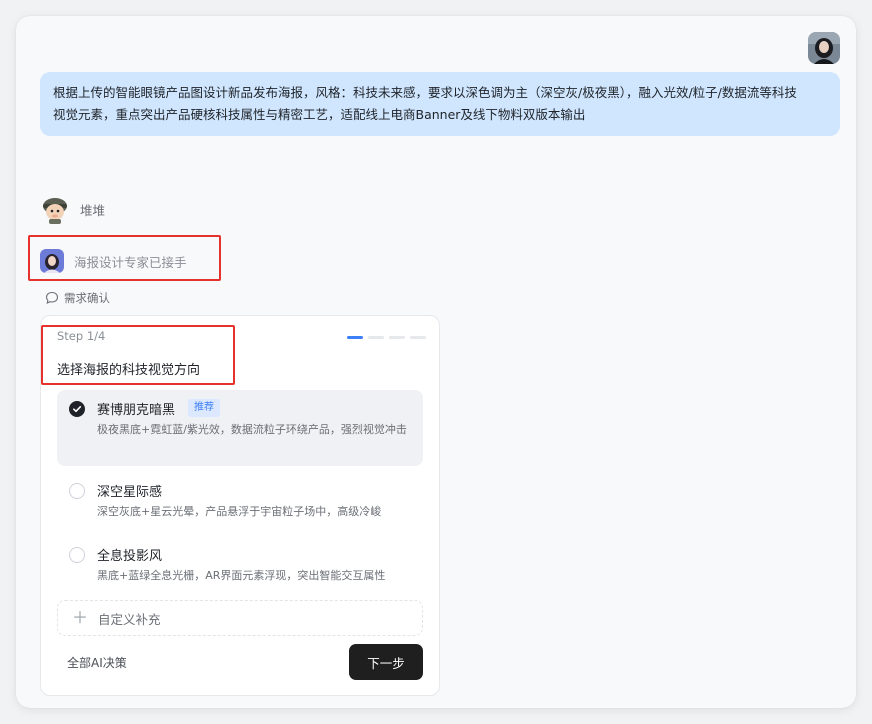  Describe the element at coordinates (239, 511) in the screenshot. I see `option-description: 深空灰底+星云光晕，产品悬浮于宇宙粒子场中，高级冷峻` at that location.